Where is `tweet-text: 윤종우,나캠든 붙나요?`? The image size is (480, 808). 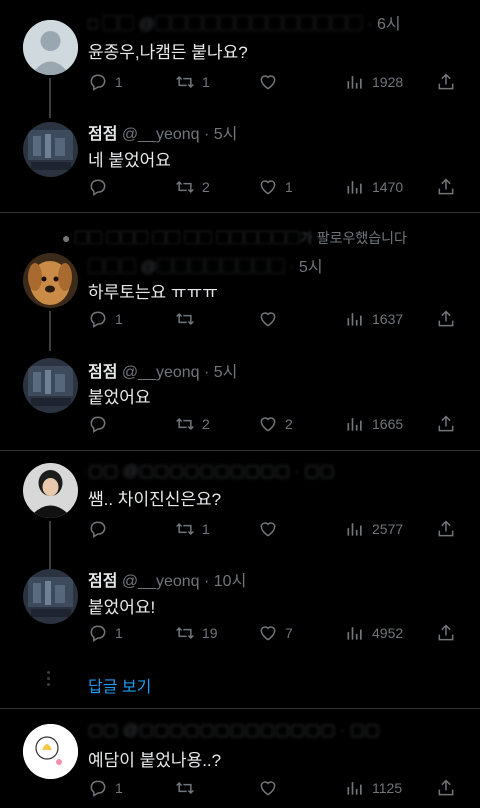 tweet-text: 윤종우,나캠든 붙나요? is located at coordinates (168, 52).